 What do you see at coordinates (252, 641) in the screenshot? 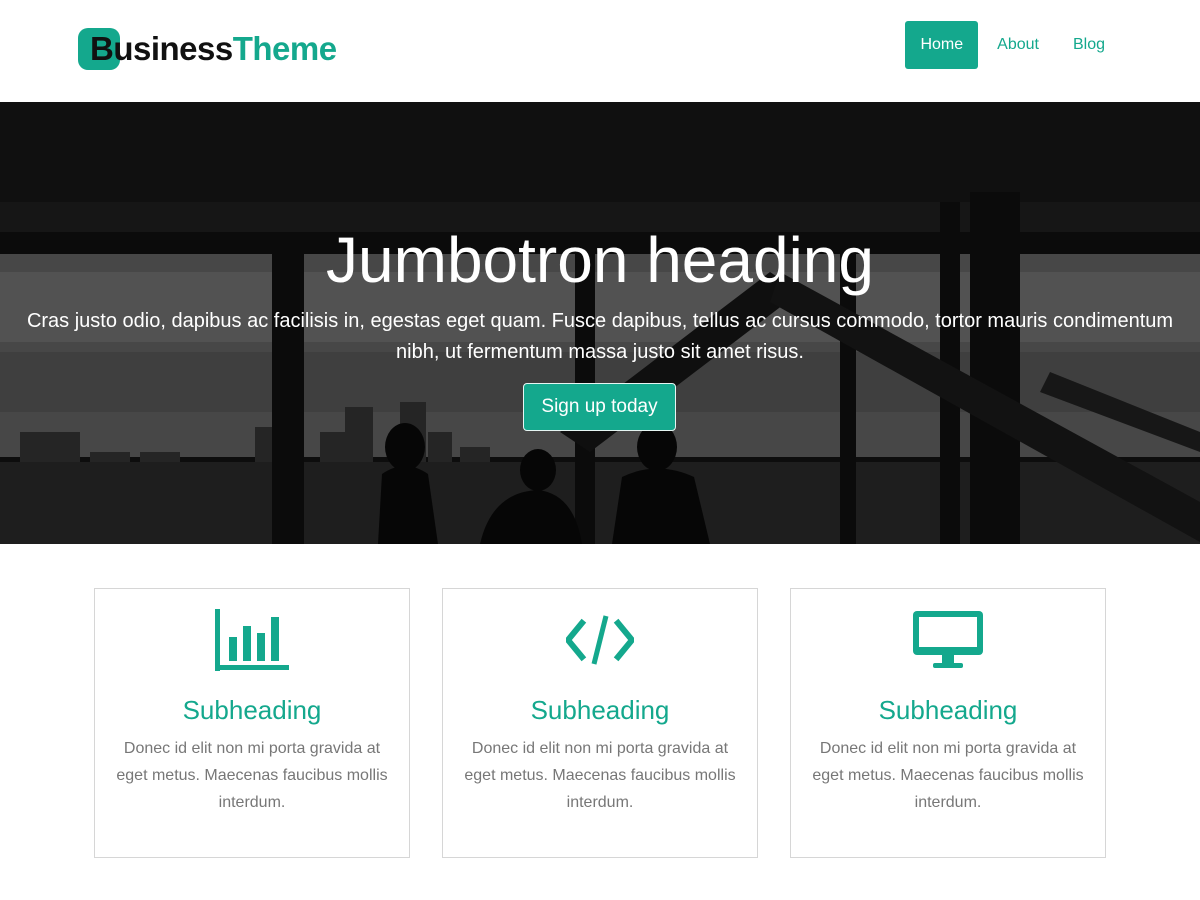
I see `bar-chart-icon` at bounding box center [252, 641].